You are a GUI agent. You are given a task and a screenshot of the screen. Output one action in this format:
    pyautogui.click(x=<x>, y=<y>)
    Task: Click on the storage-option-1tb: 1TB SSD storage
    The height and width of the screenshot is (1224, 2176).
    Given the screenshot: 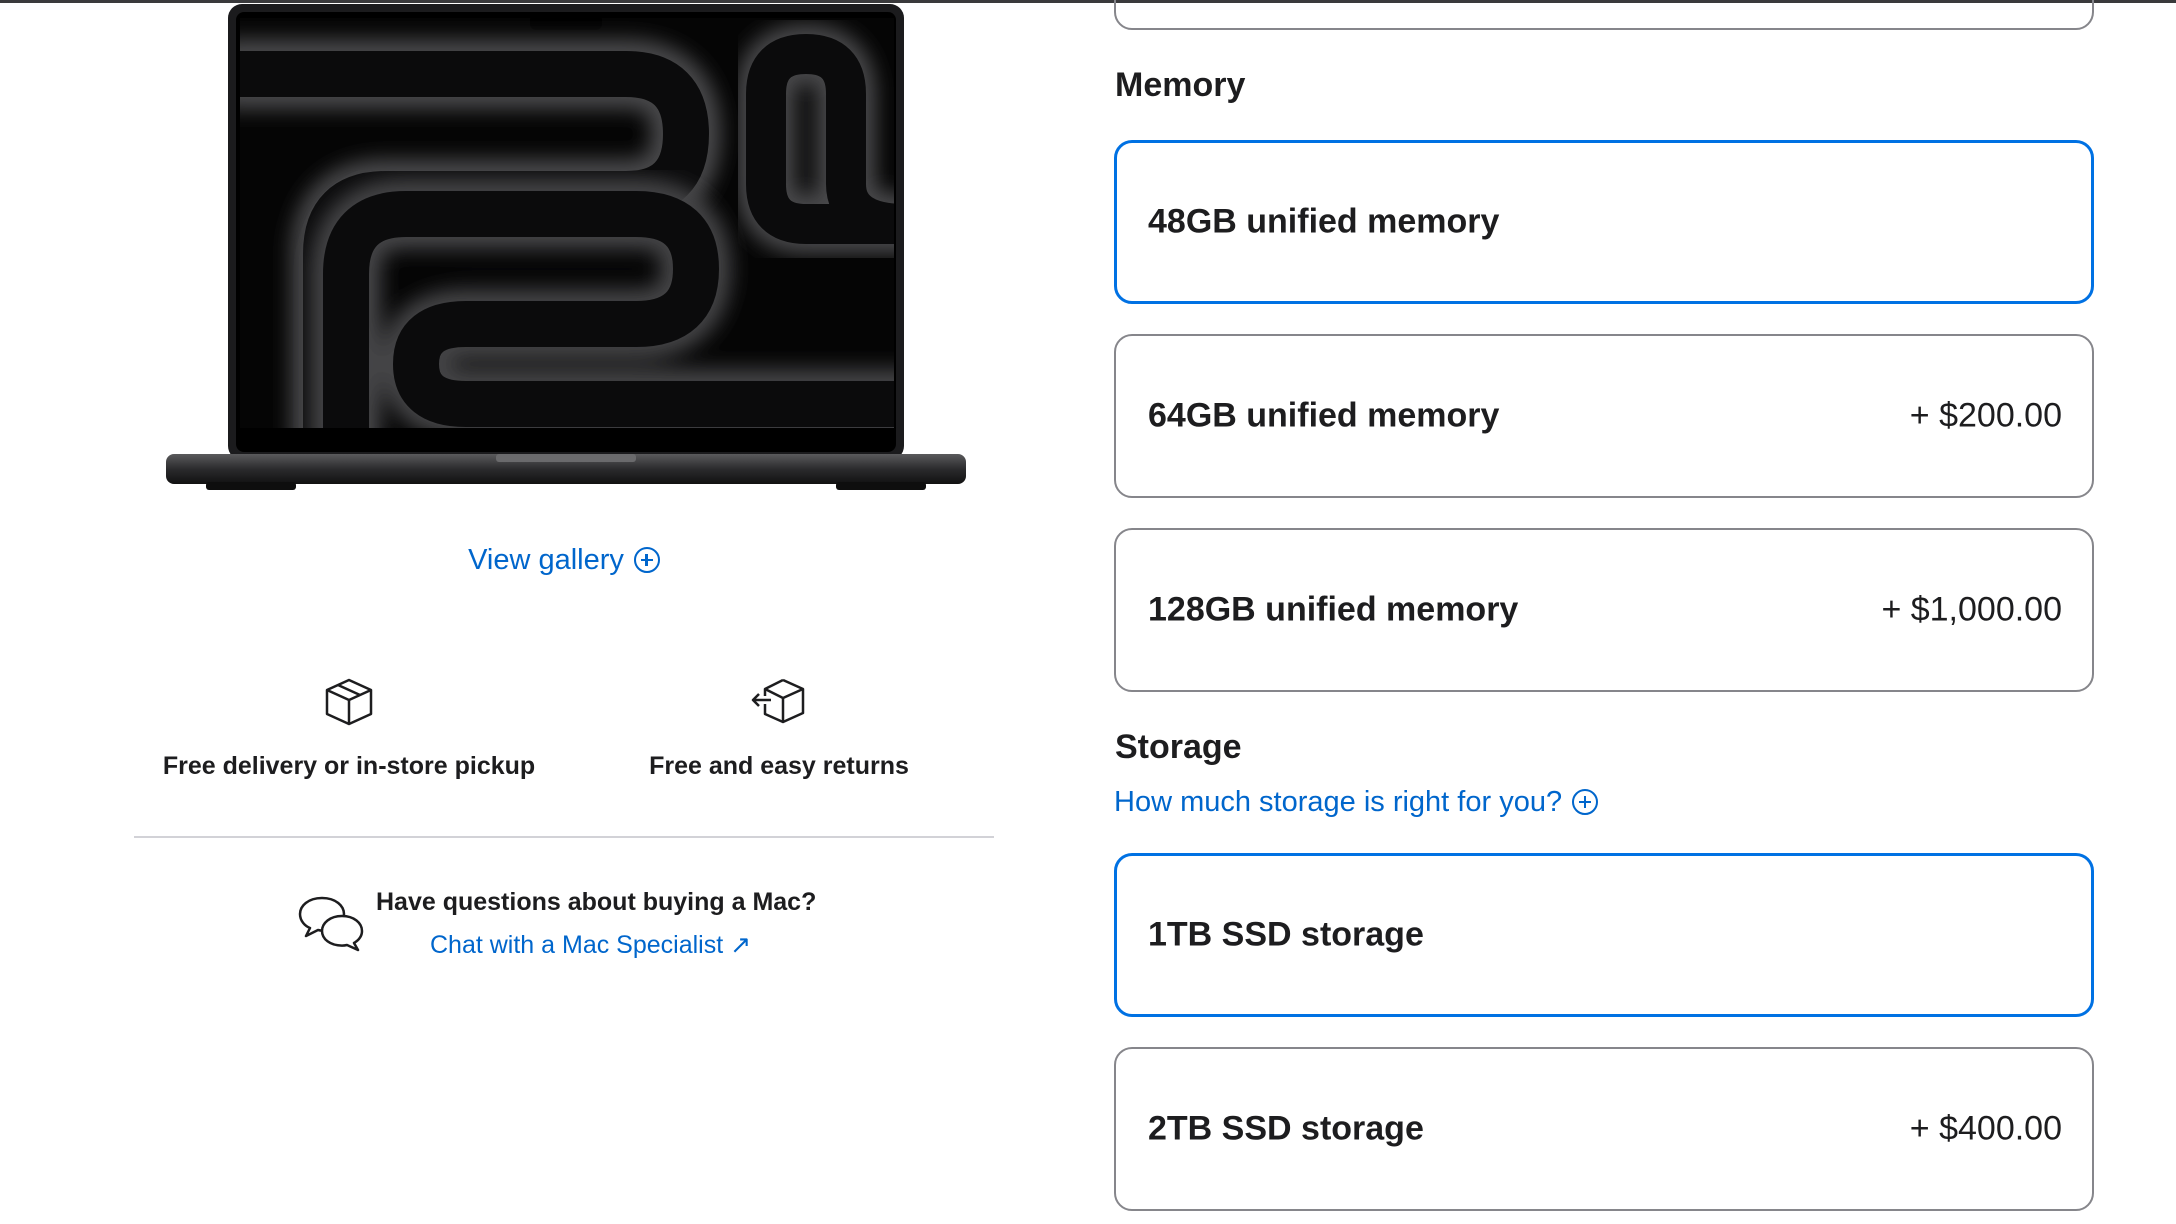 What is the action you would take?
    pyautogui.click(x=1604, y=935)
    